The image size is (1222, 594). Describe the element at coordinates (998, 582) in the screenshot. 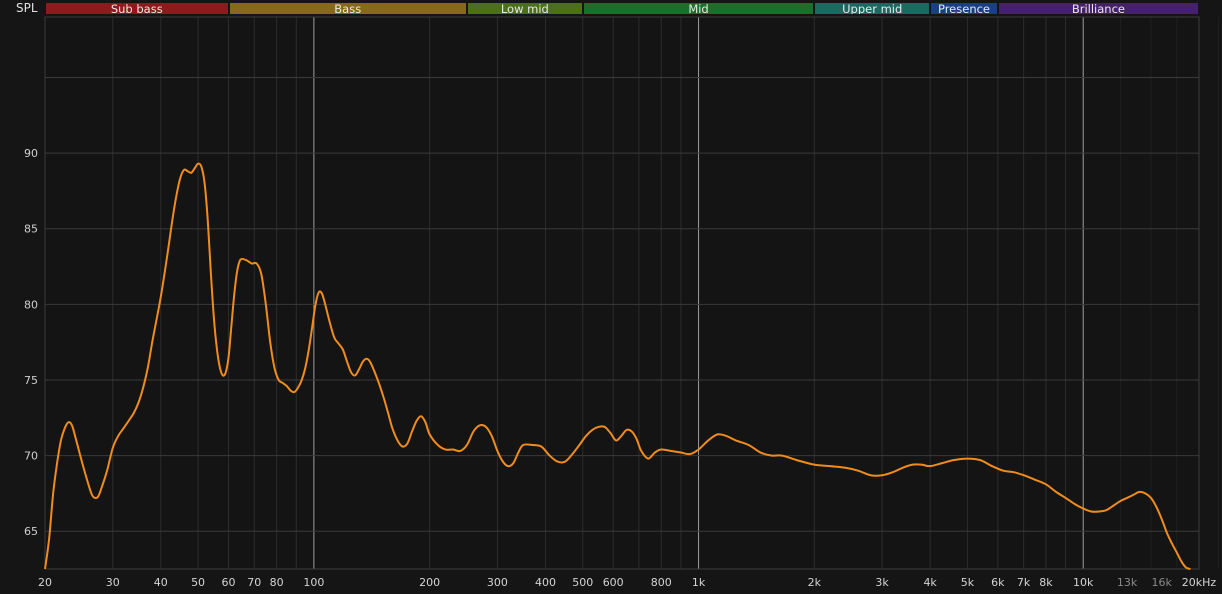

I see `x-tick-label: 6k` at that location.